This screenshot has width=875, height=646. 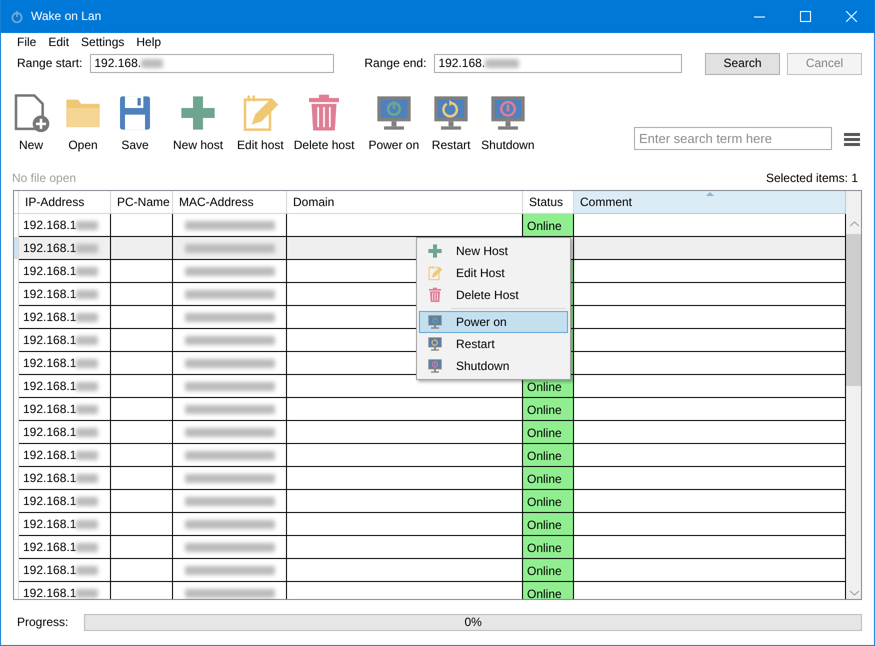 What do you see at coordinates (83, 122) in the screenshot?
I see `toolbar-button: Open` at bounding box center [83, 122].